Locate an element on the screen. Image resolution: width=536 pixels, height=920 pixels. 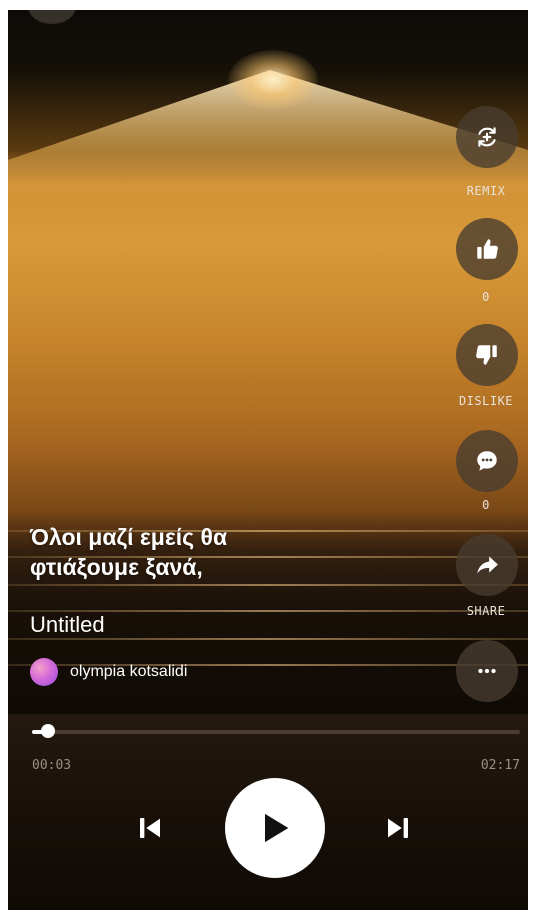
progress-knob is located at coordinates (47, 731).